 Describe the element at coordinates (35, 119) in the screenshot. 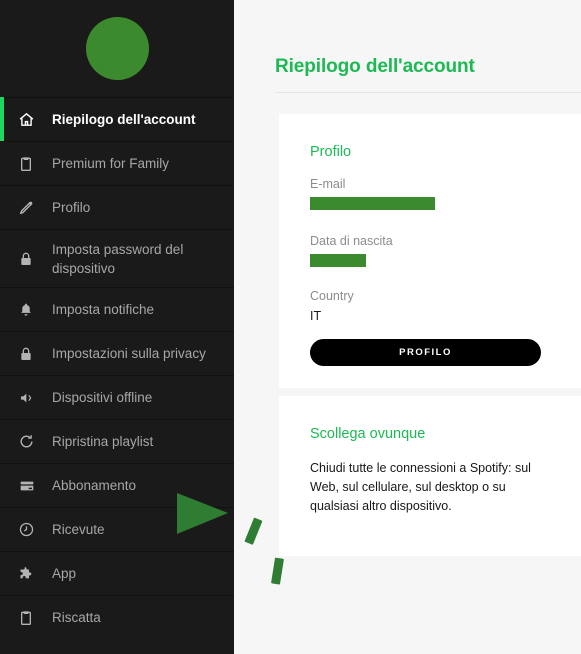

I see `home-icon` at that location.